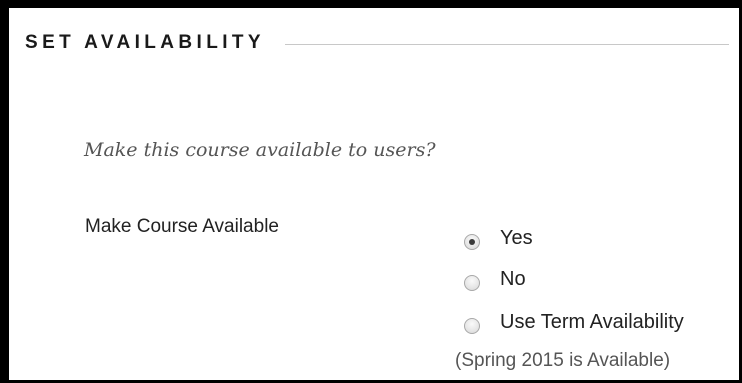  Describe the element at coordinates (260, 150) in the screenshot. I see `section-instructions: Make this course available to users?` at that location.